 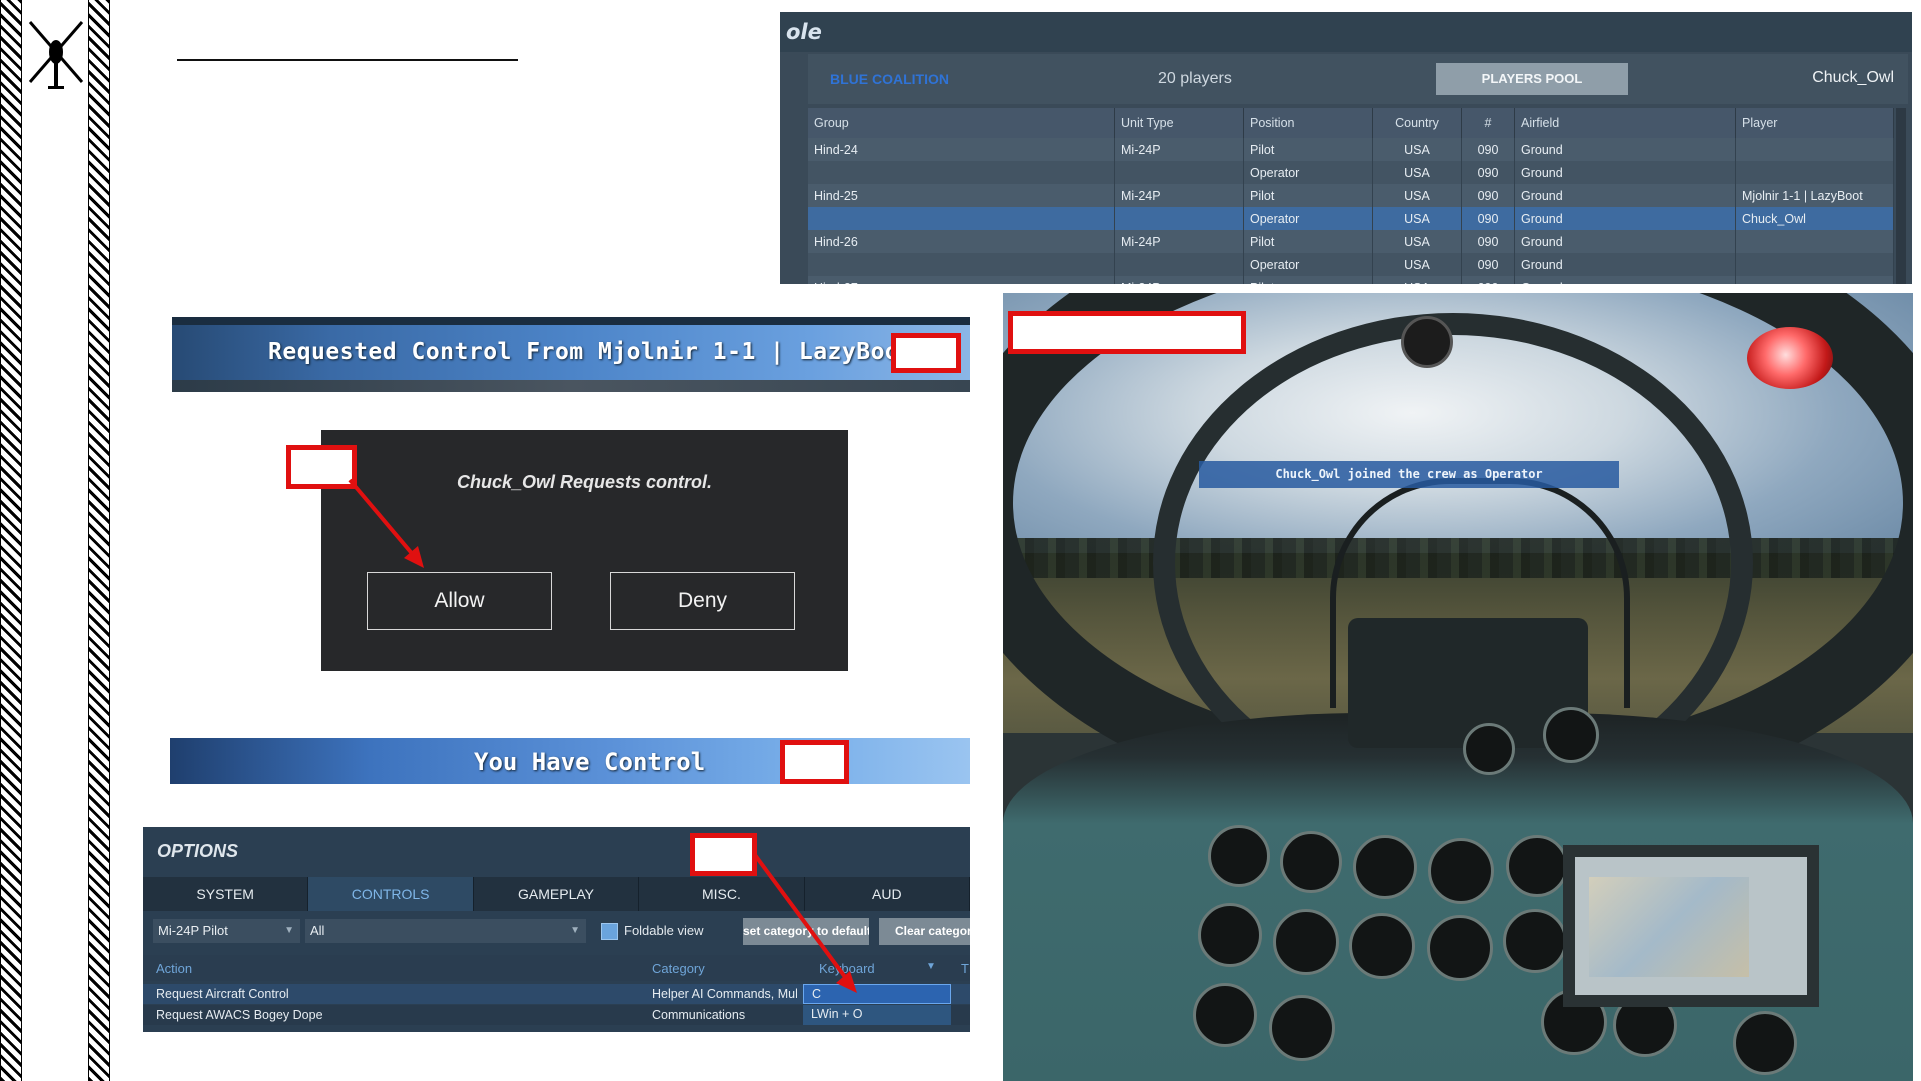 I want to click on col-keyboard: Keyboard, so click(x=847, y=968).